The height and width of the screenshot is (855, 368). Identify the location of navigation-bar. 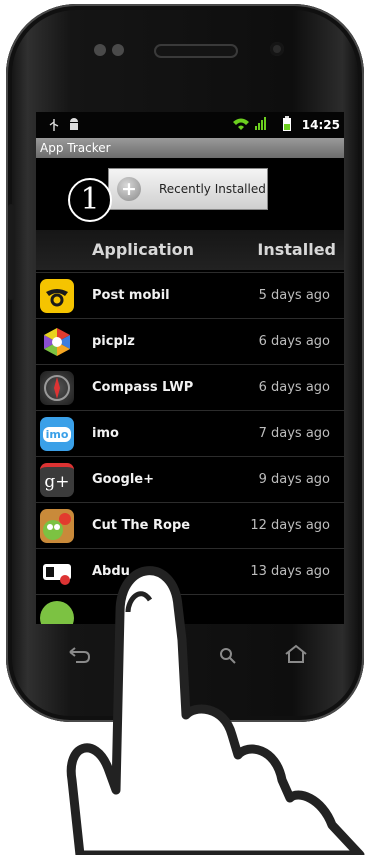
(190, 656).